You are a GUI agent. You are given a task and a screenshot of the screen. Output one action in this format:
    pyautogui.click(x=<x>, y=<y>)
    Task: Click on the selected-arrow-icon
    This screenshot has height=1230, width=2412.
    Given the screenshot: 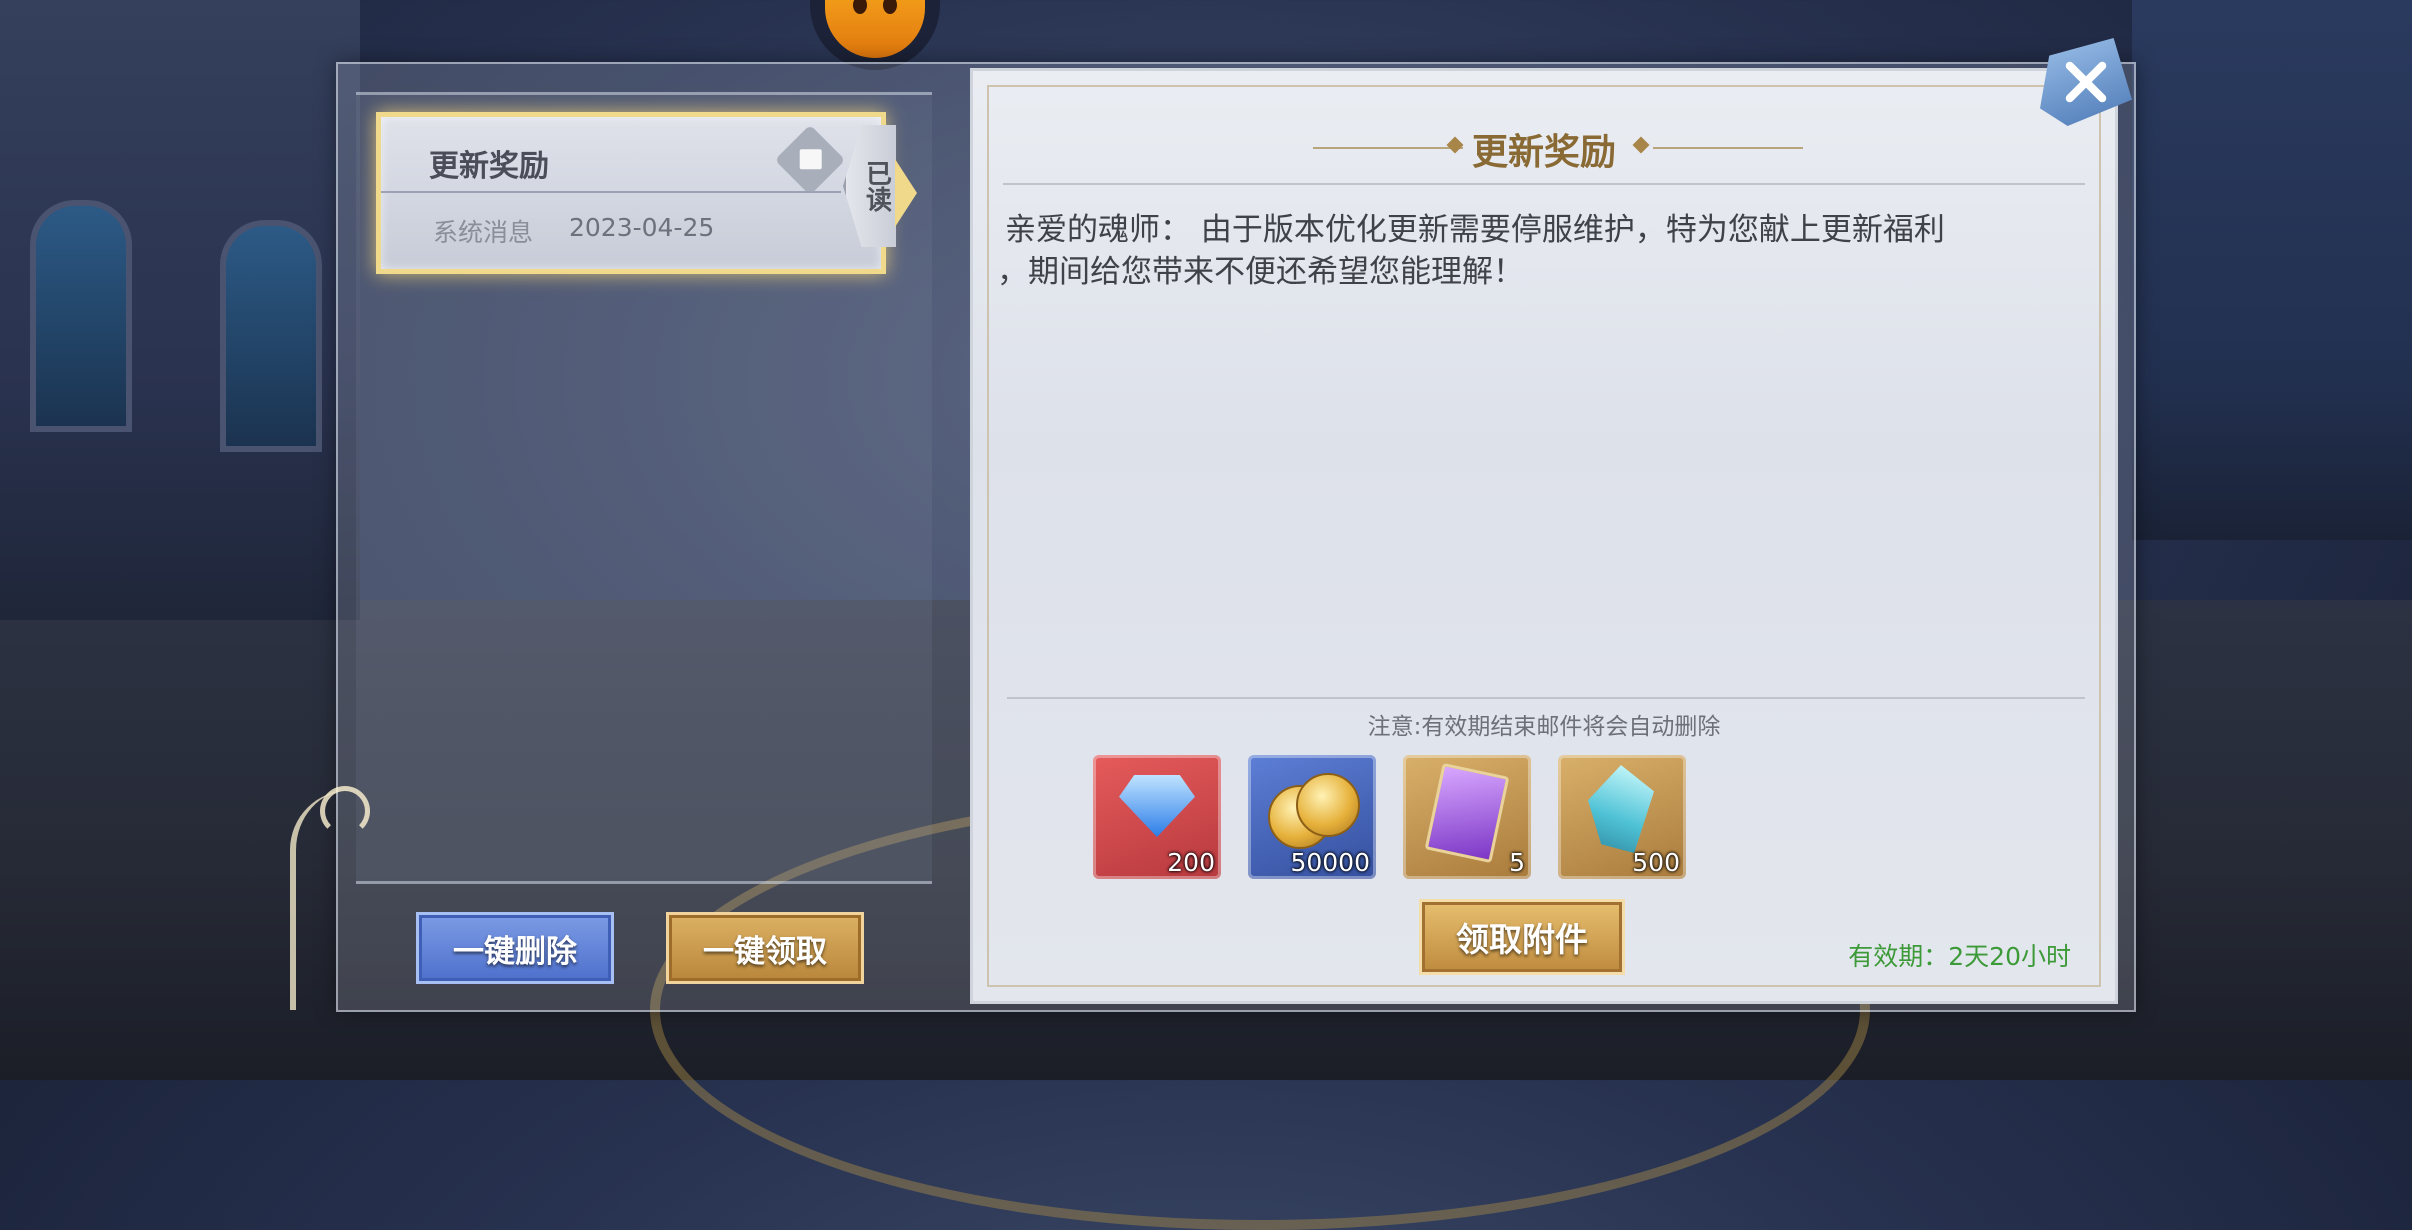 What is the action you would take?
    pyautogui.click(x=906, y=193)
    